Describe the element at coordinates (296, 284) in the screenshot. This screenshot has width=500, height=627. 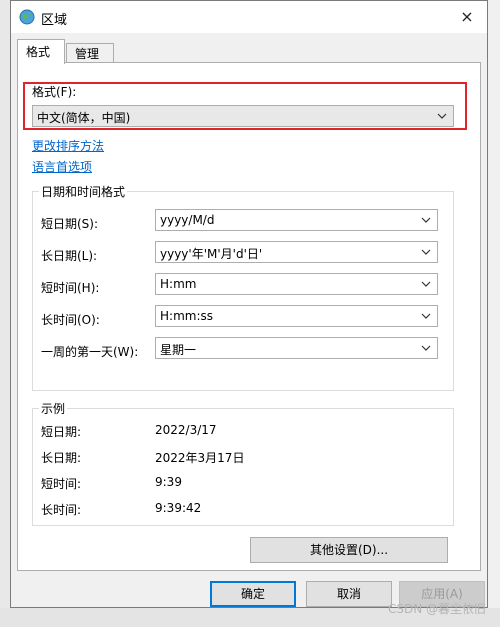
I see `short-time-dropdown: H:mm` at that location.